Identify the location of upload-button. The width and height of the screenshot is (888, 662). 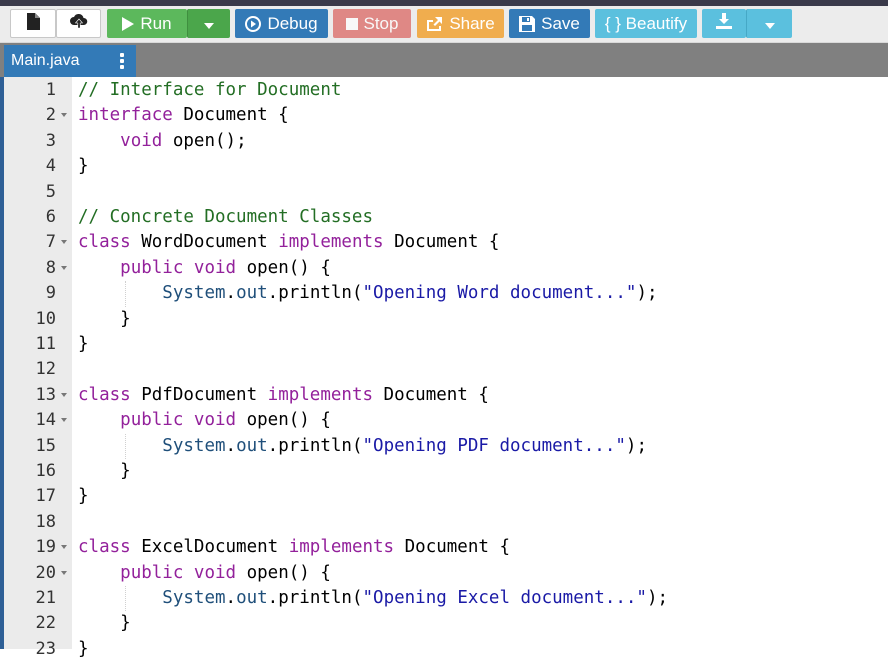
(78, 23).